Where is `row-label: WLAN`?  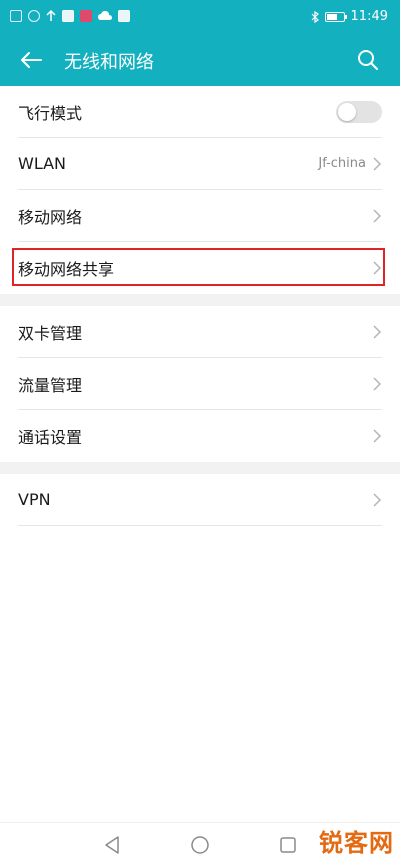 row-label: WLAN is located at coordinates (42, 163).